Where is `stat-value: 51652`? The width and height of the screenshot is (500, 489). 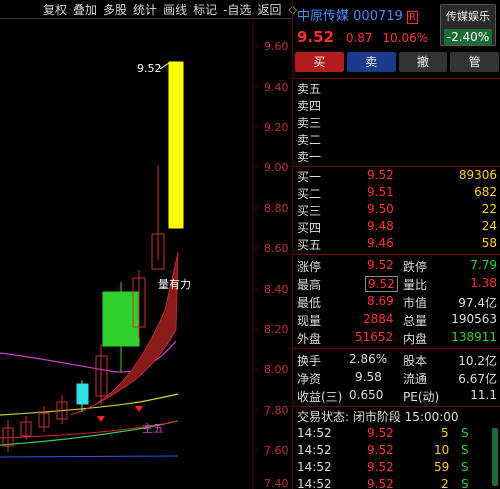
stat-value: 51652 is located at coordinates (374, 337).